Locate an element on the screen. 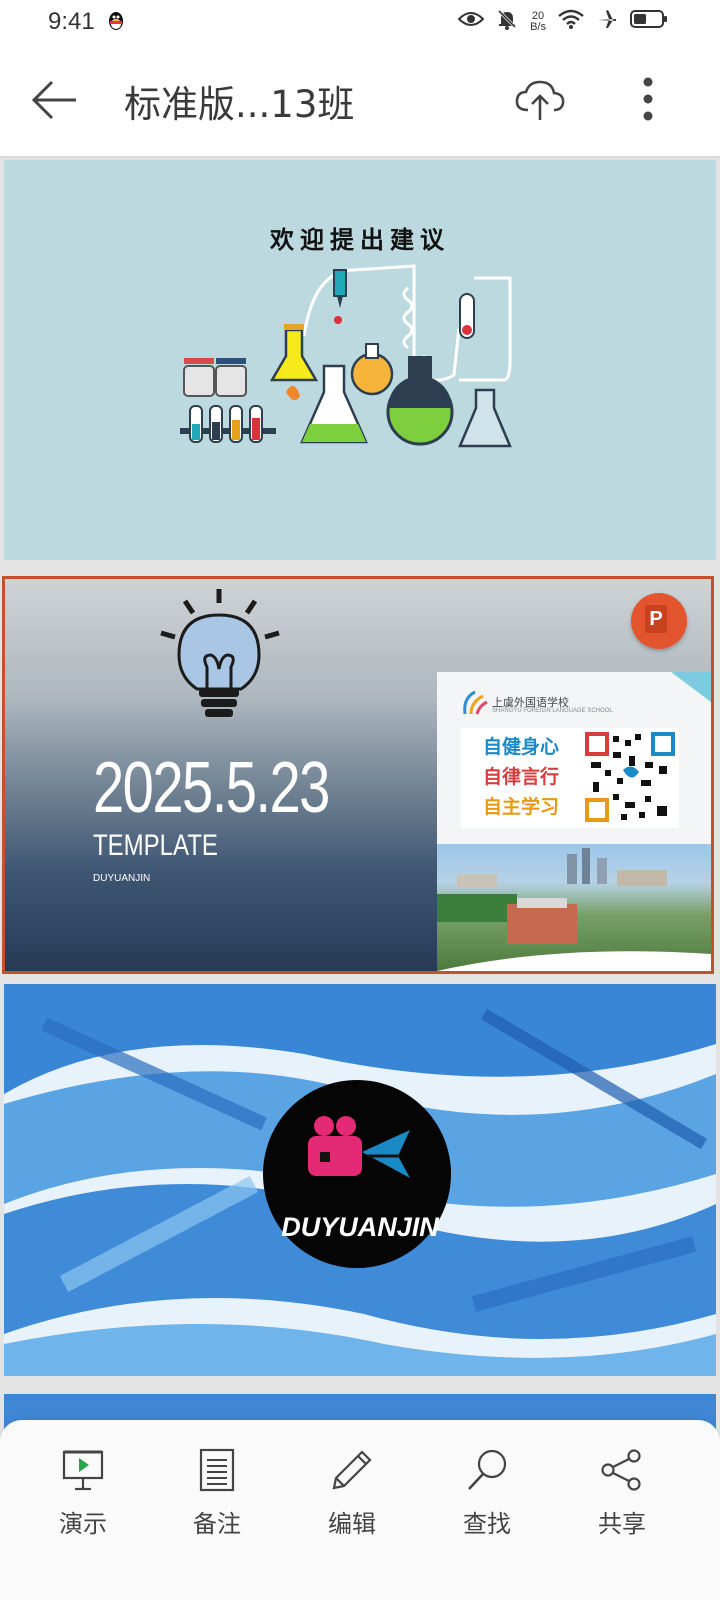 Image resolution: width=720 pixels, height=1600 pixels. status-icons: 20 B/s is located at coordinates (562, 21).